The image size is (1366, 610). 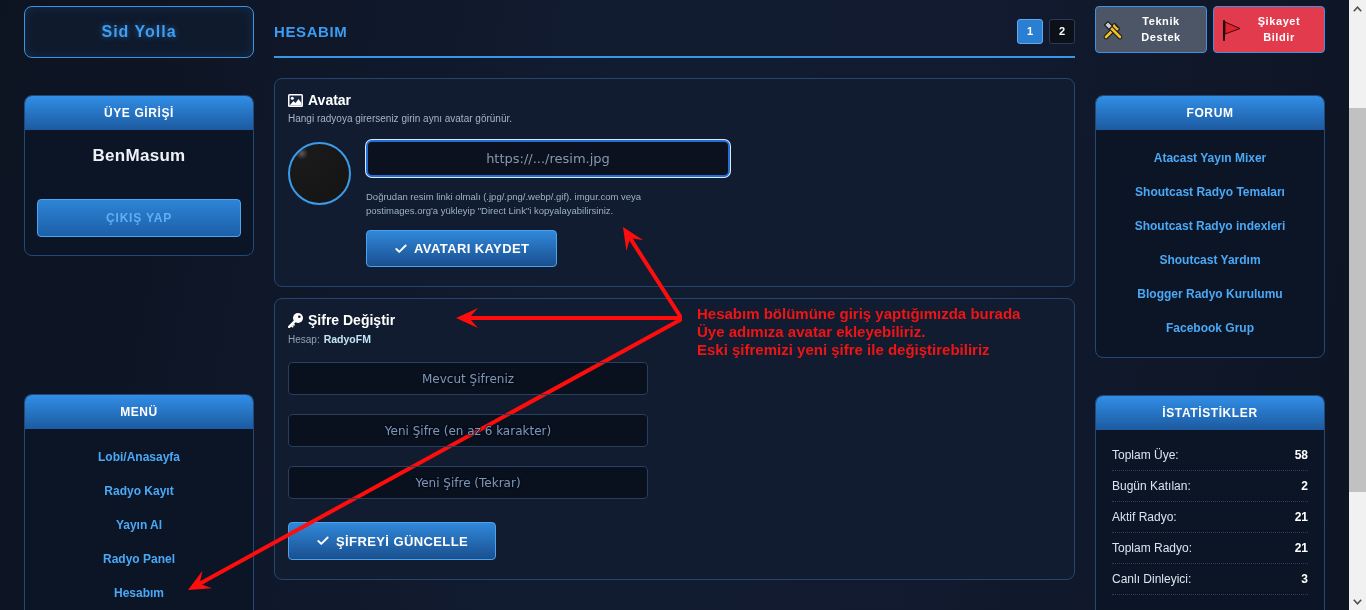 What do you see at coordinates (468, 482) in the screenshot?
I see `password-field: Yeni Şifre (Tekrar)` at bounding box center [468, 482].